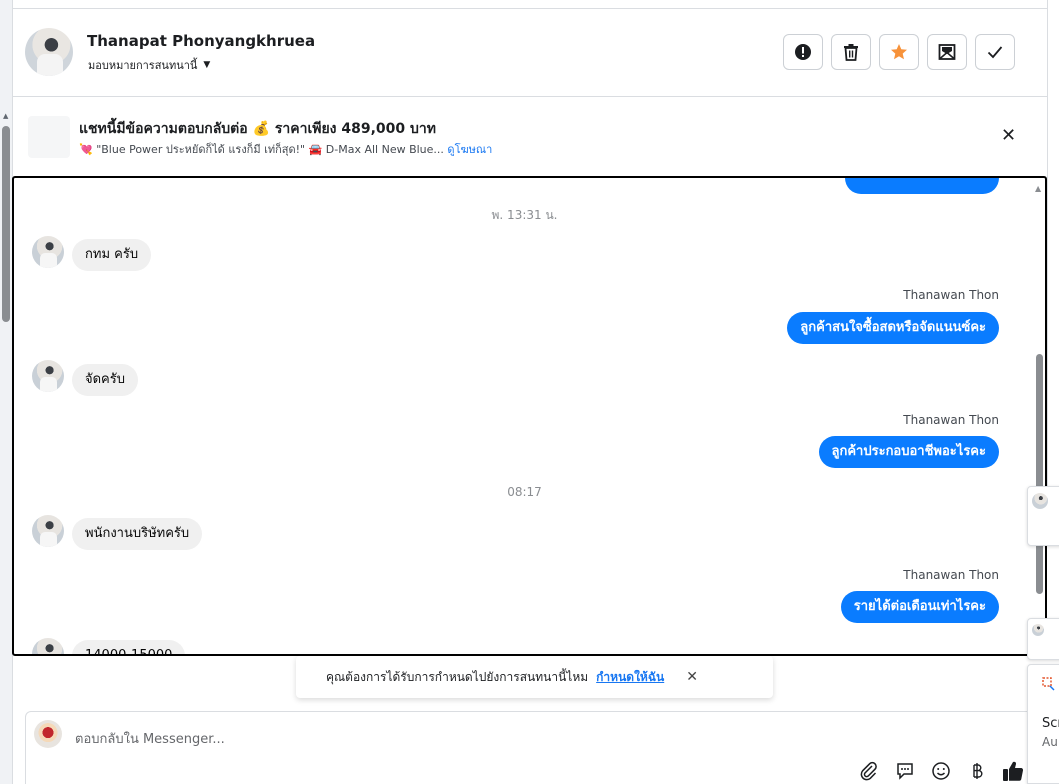 This screenshot has width=1059, height=784. I want to click on emoji-icon, so click(941, 771).